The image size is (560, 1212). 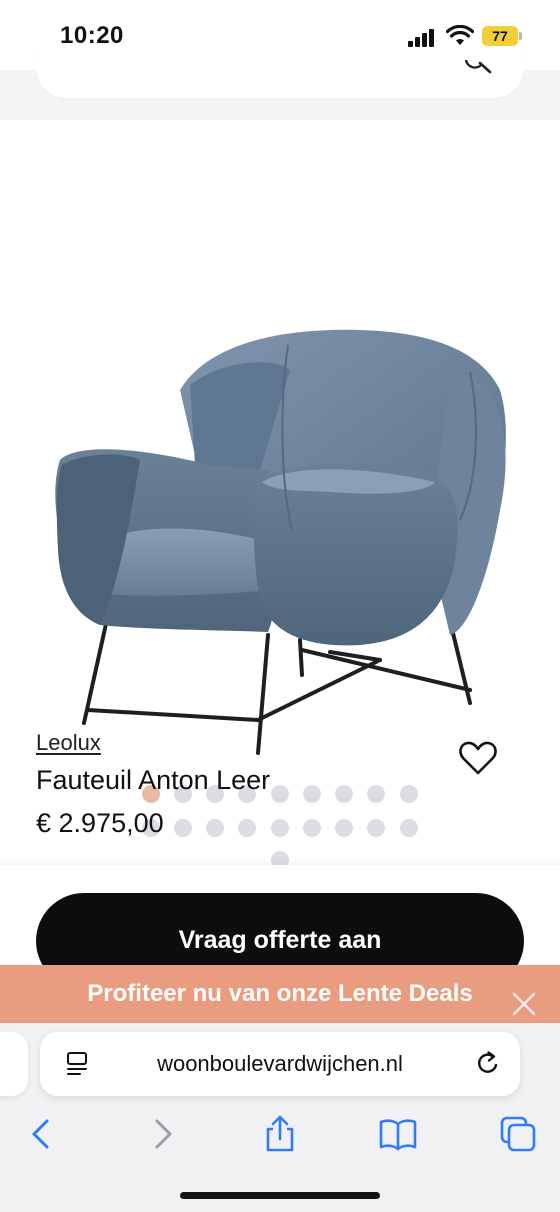 What do you see at coordinates (280, 1064) in the screenshot?
I see `url-text: woonboulevardwijchen.nl` at bounding box center [280, 1064].